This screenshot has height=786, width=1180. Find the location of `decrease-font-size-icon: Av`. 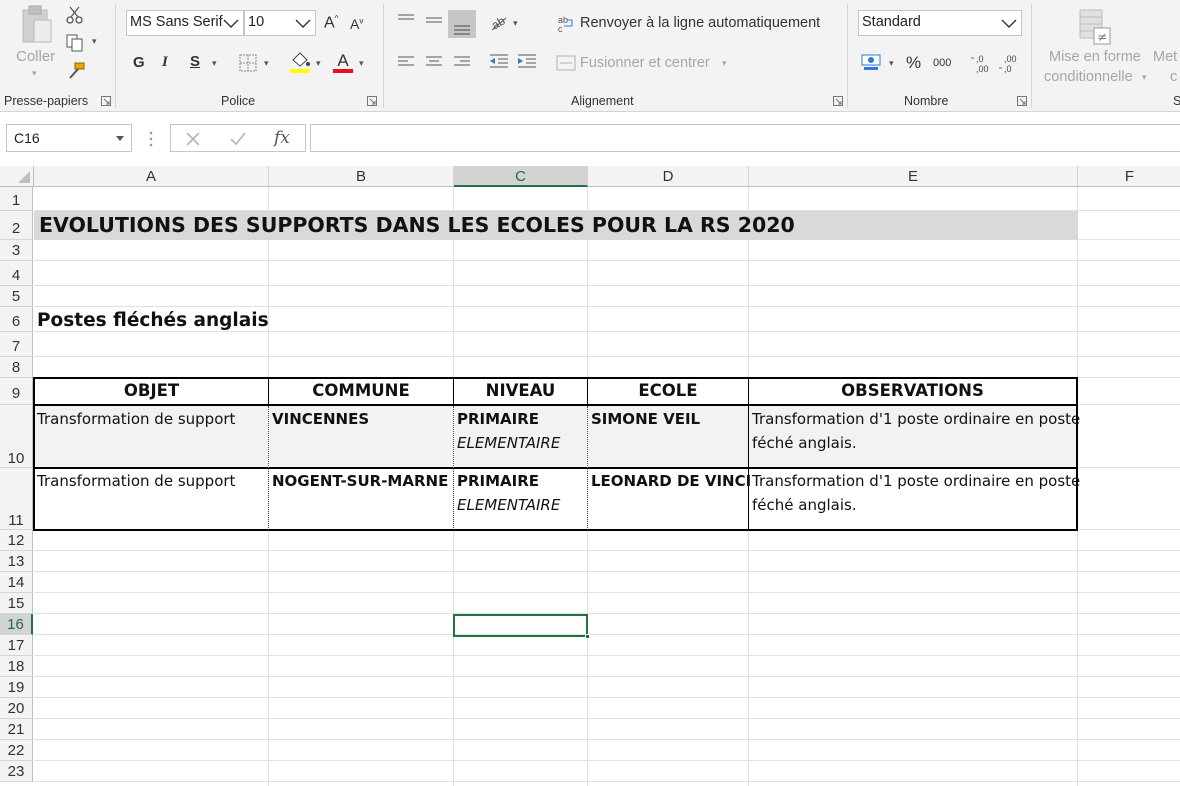

decrease-font-size-icon: Av is located at coordinates (356, 24).